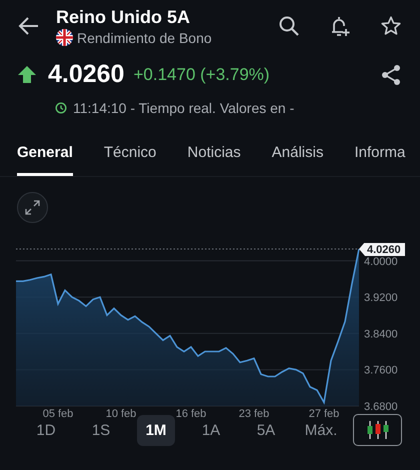 The image size is (420, 470). What do you see at coordinates (156, 430) in the screenshot?
I see `range-button: 1M` at bounding box center [156, 430].